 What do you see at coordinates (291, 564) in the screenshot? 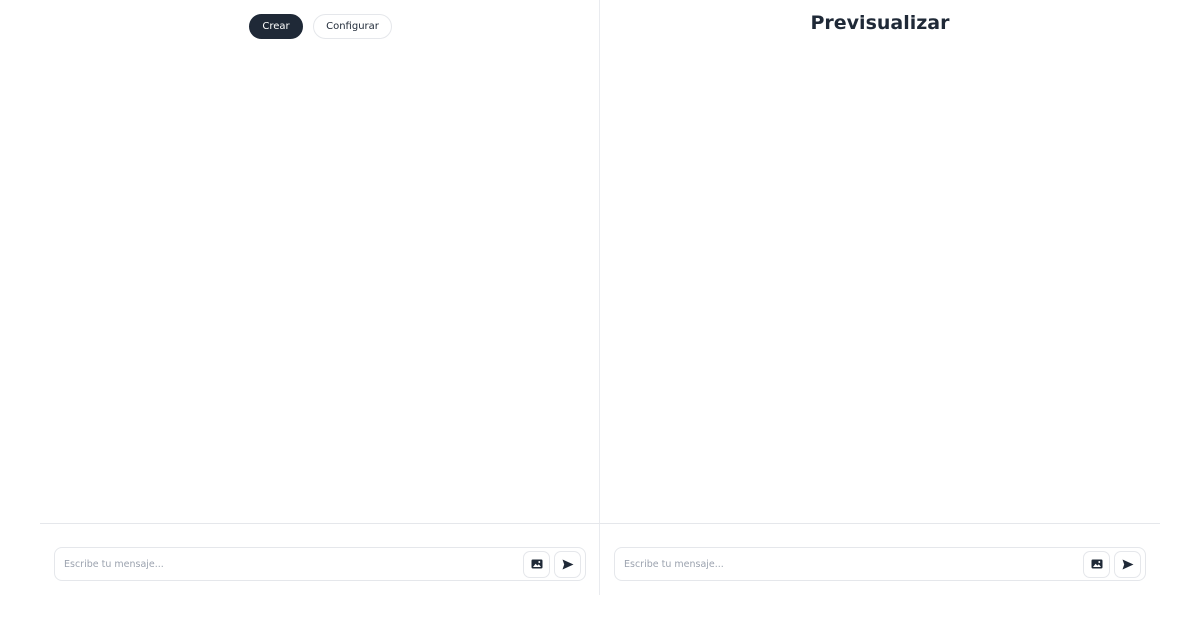
I see `builder-message-input` at bounding box center [291, 564].